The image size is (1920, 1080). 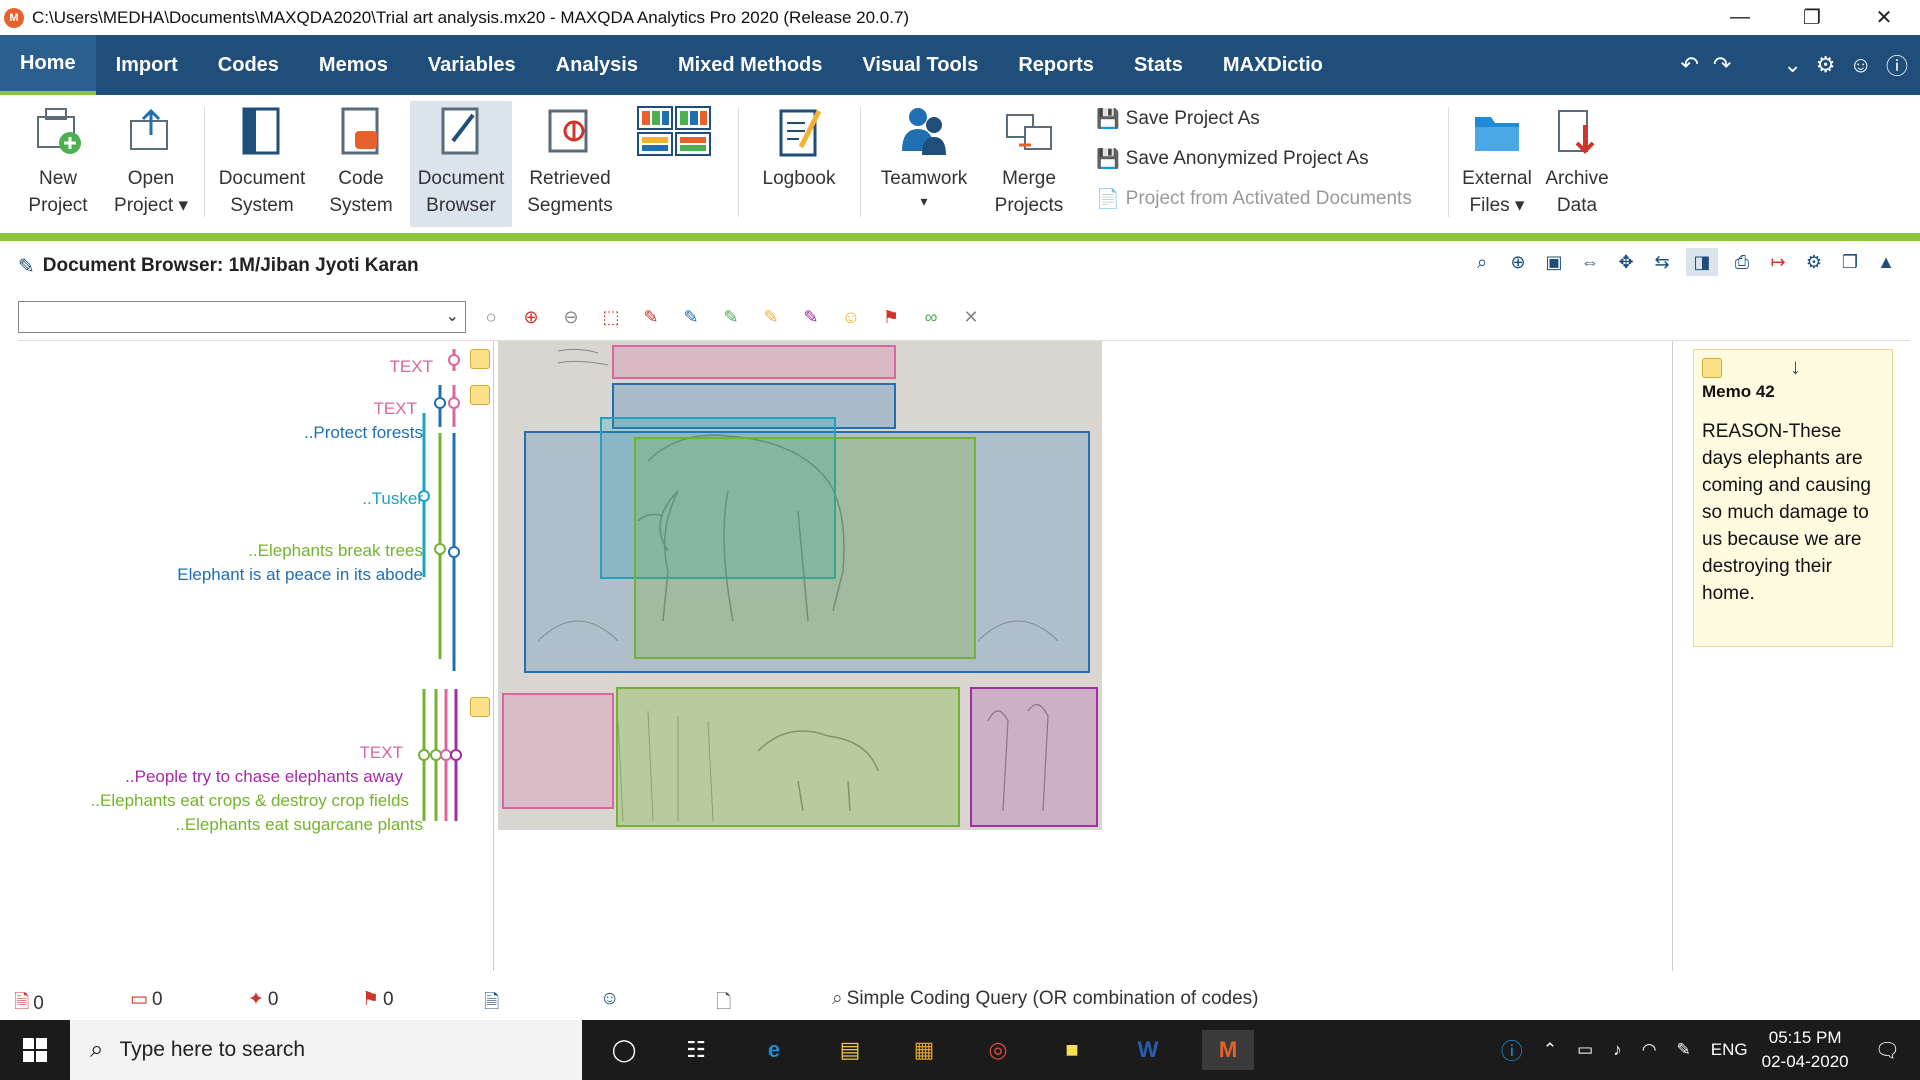 What do you see at coordinates (1585, 1050) in the screenshot?
I see `battery-icon: ▭` at bounding box center [1585, 1050].